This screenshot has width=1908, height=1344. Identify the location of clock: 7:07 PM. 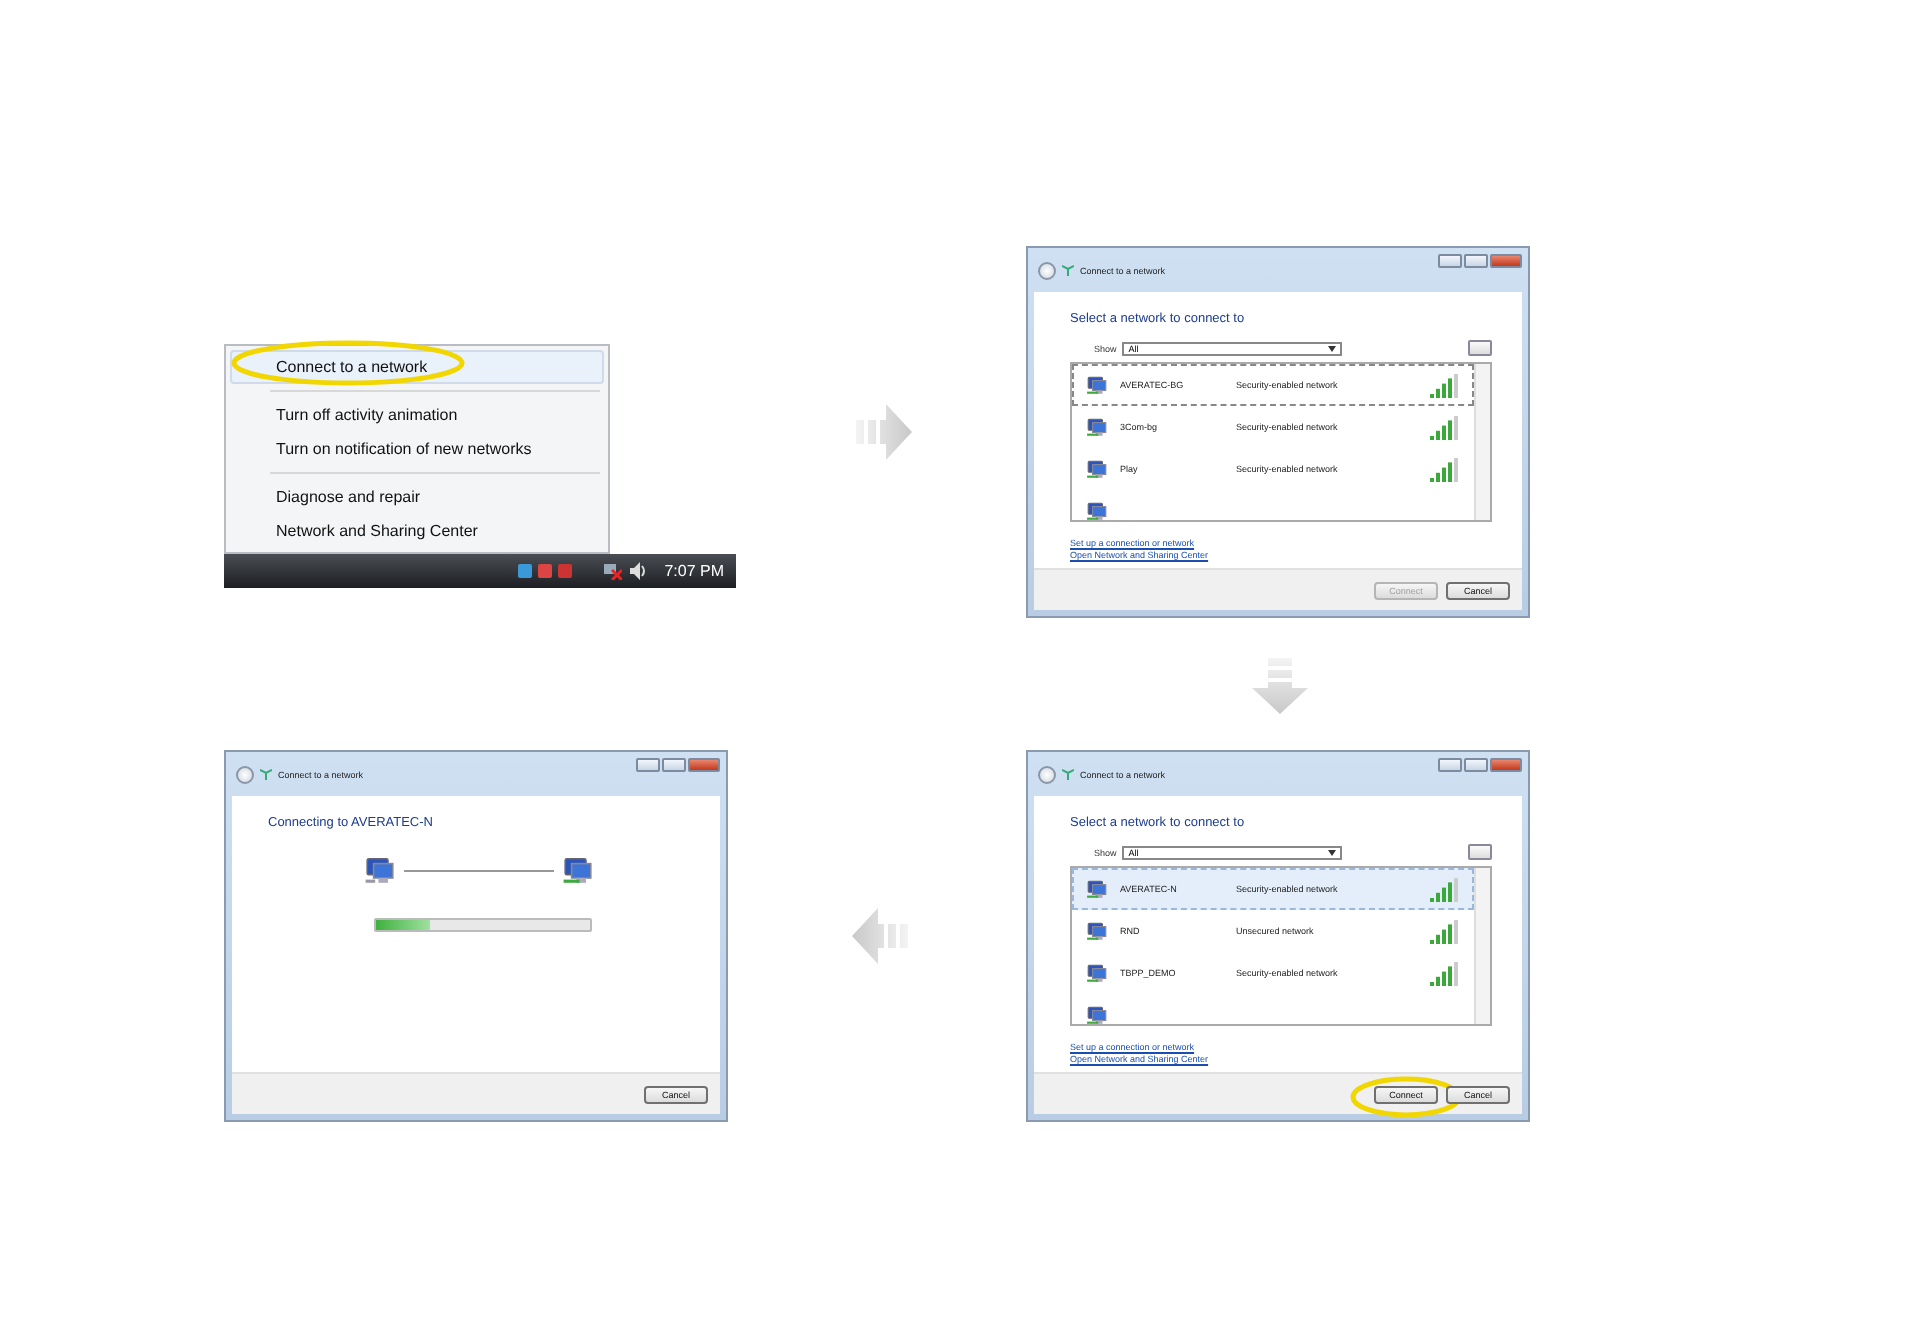
(694, 571).